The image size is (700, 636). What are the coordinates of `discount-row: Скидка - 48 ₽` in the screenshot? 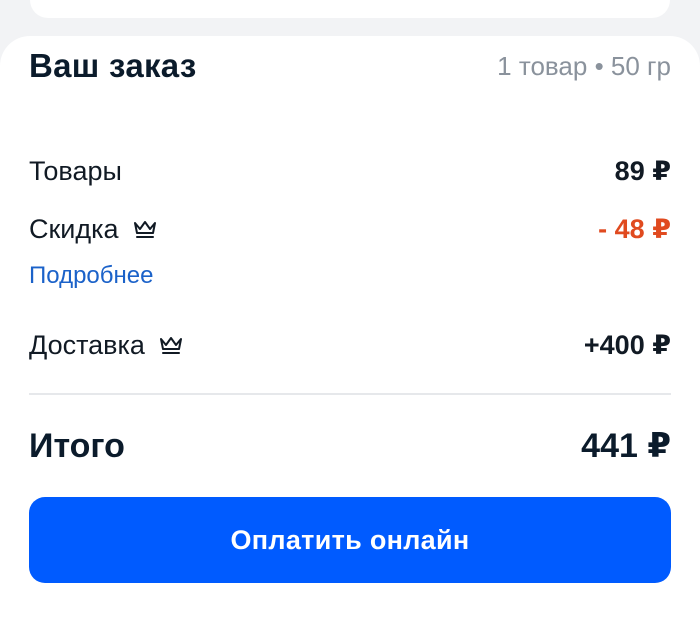 It's located at (350, 229).